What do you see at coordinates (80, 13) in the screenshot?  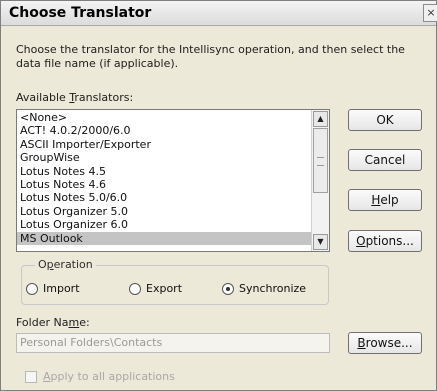 I see `dialog-title: Choose Translator` at bounding box center [80, 13].